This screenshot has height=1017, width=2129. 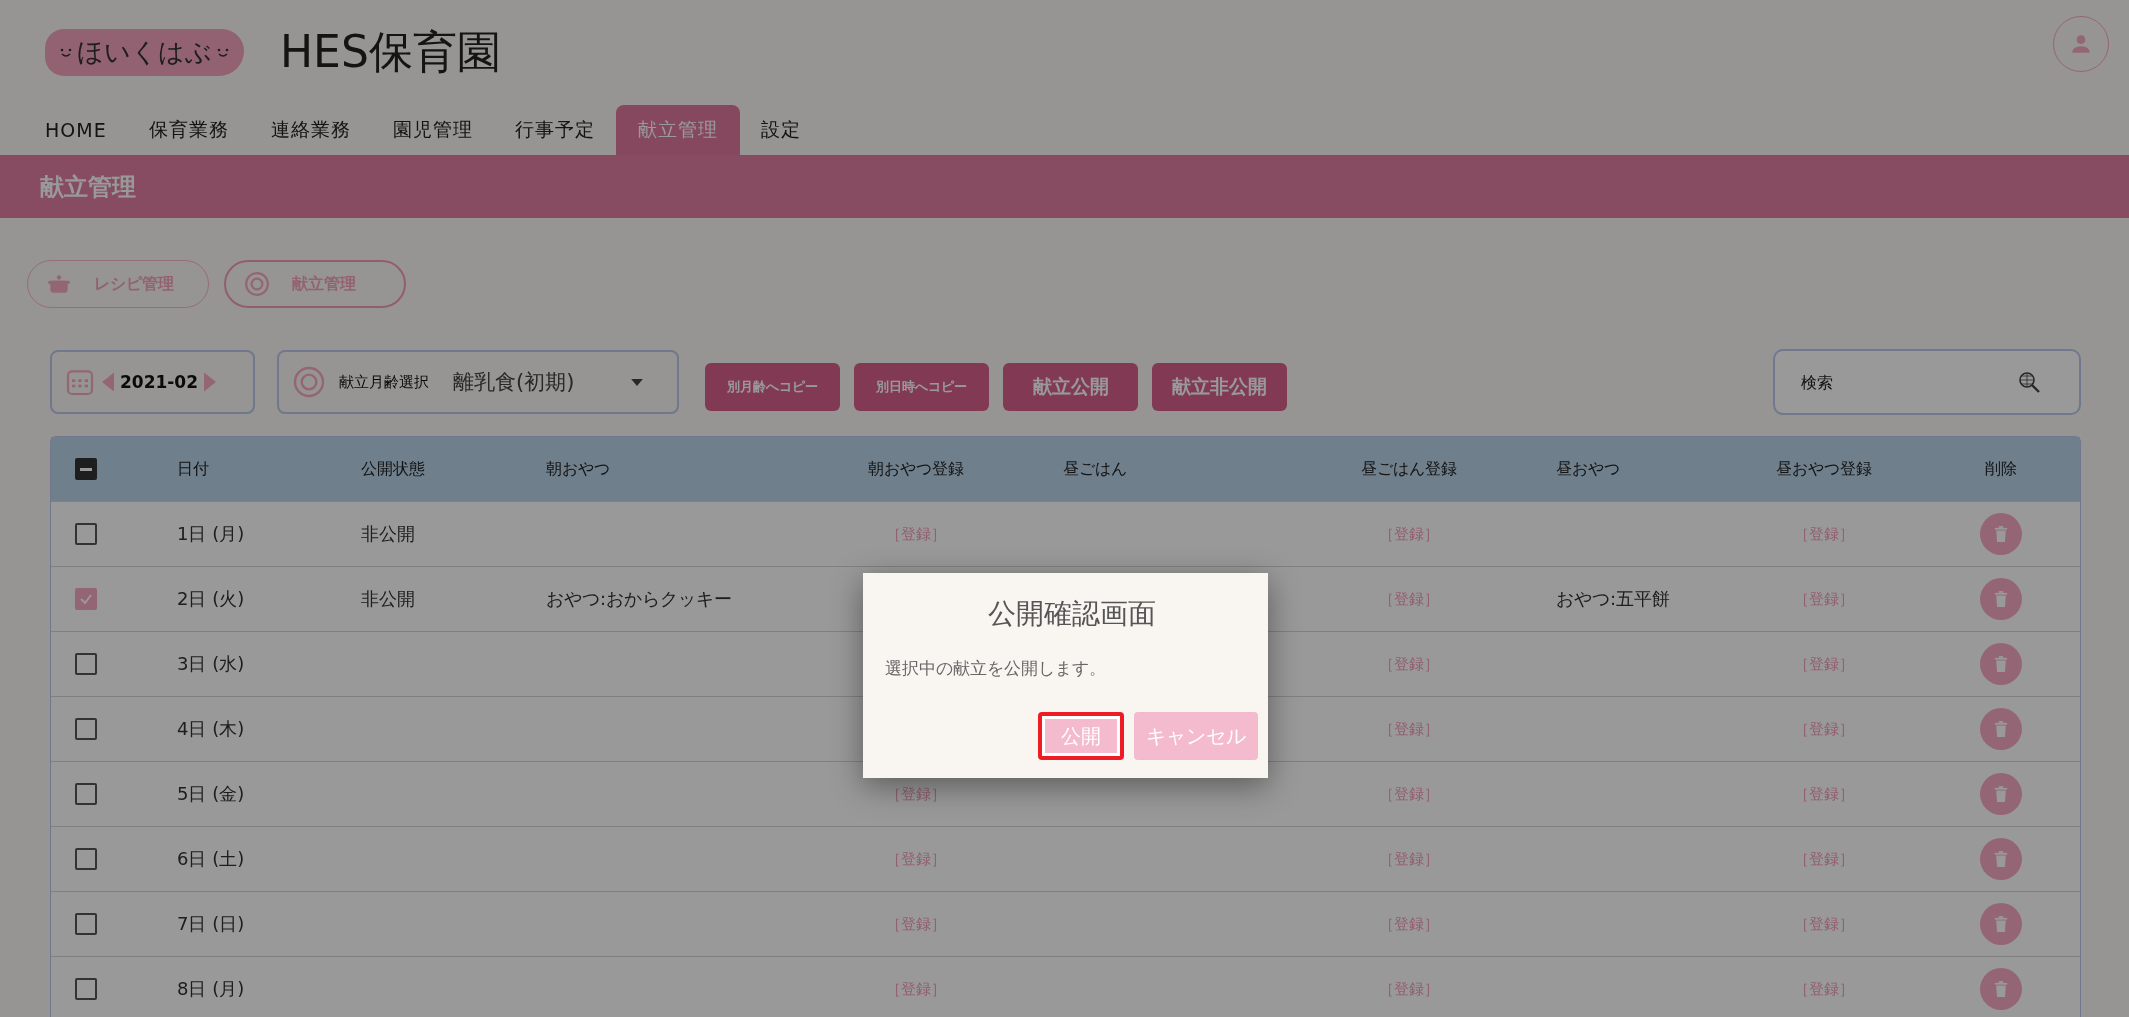 What do you see at coordinates (211, 664) in the screenshot?
I see `date-cell: 3日 (水)` at bounding box center [211, 664].